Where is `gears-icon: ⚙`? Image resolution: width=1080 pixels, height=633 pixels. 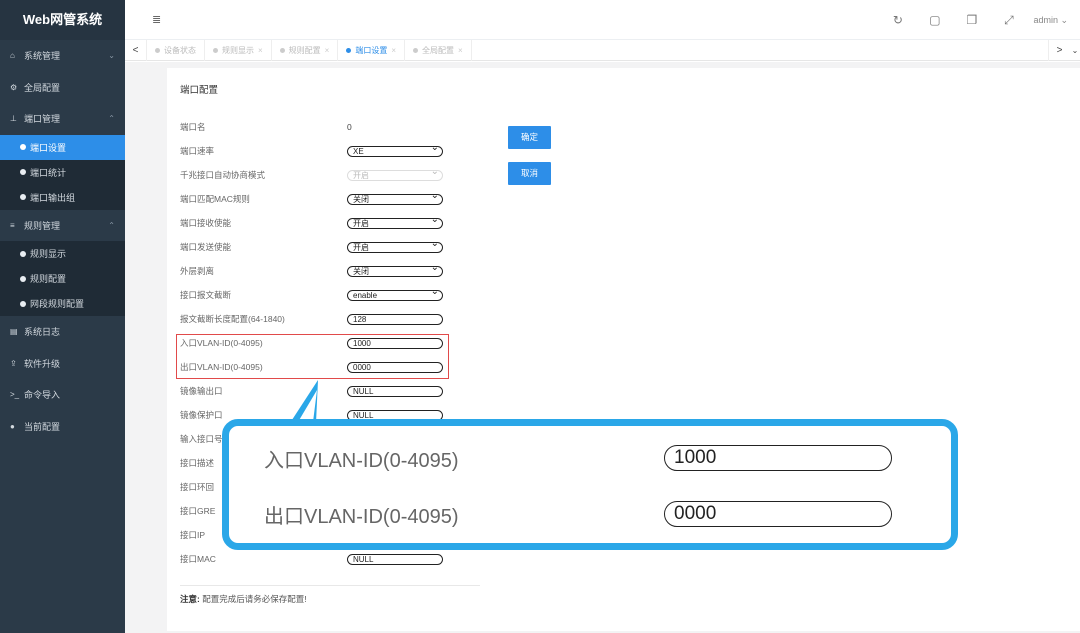
gears-icon: ⚙ is located at coordinates (14, 87).